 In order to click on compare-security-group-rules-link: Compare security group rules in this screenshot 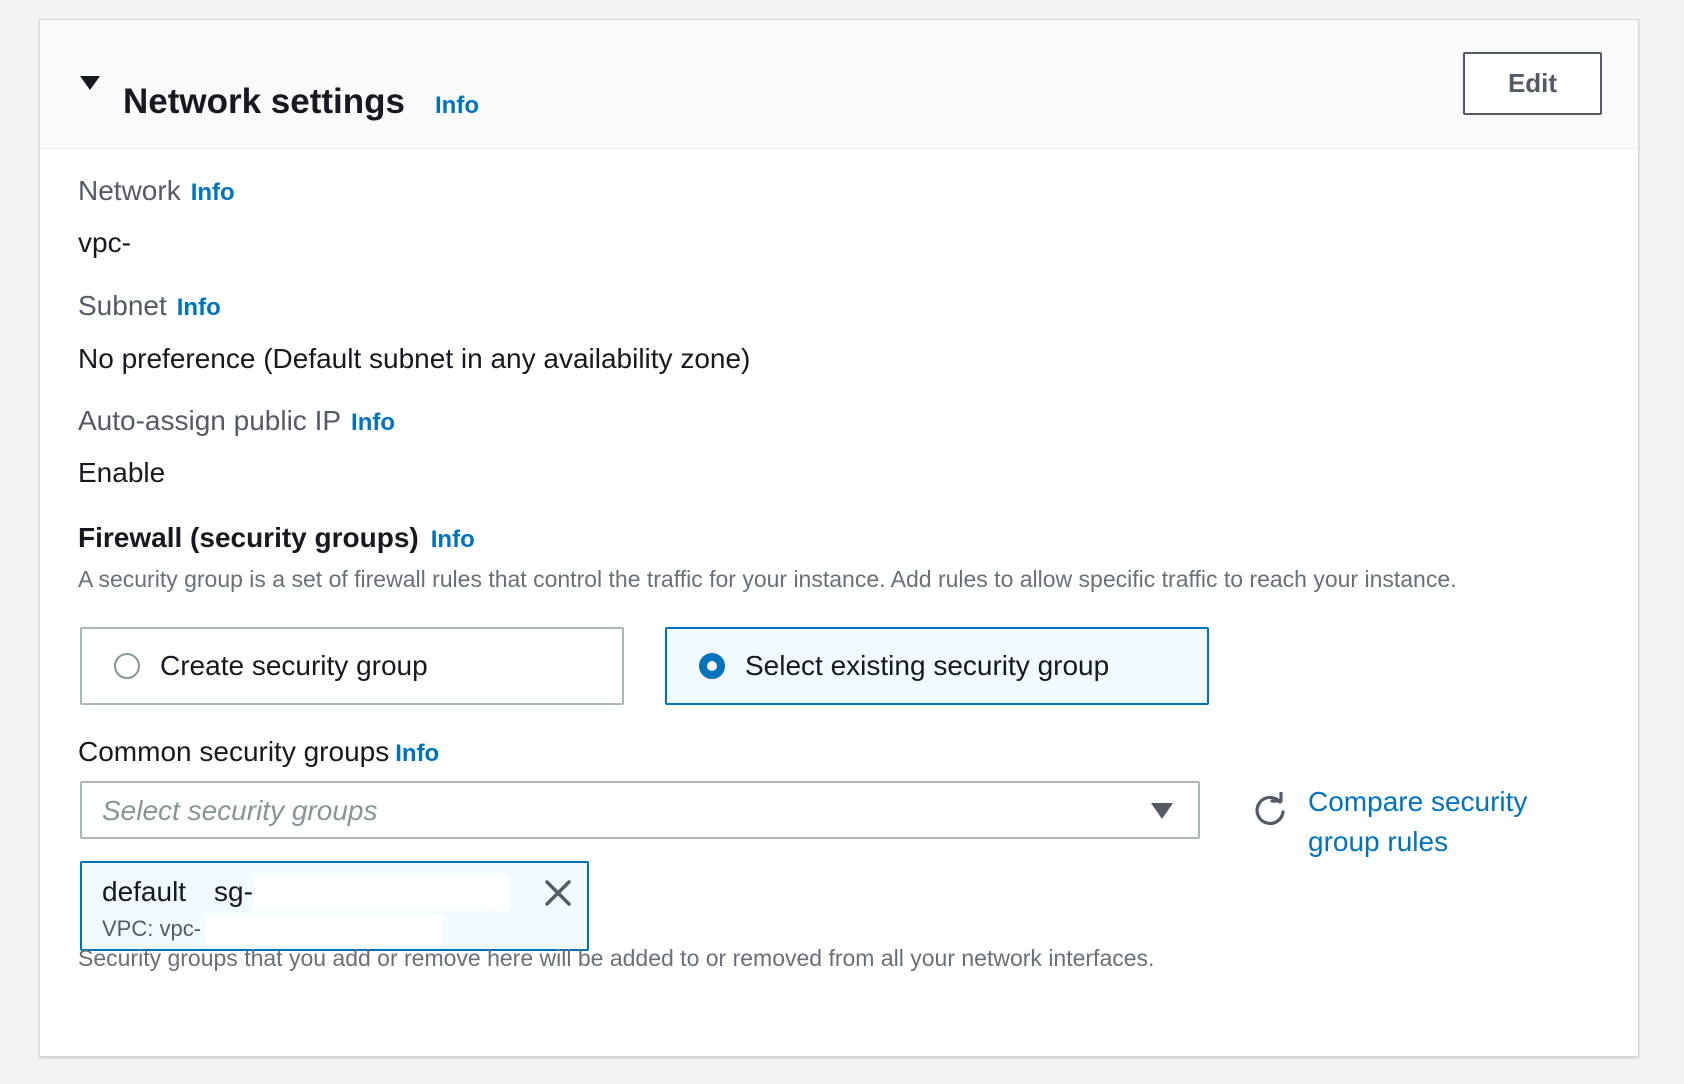, I will do `click(1438, 822)`.